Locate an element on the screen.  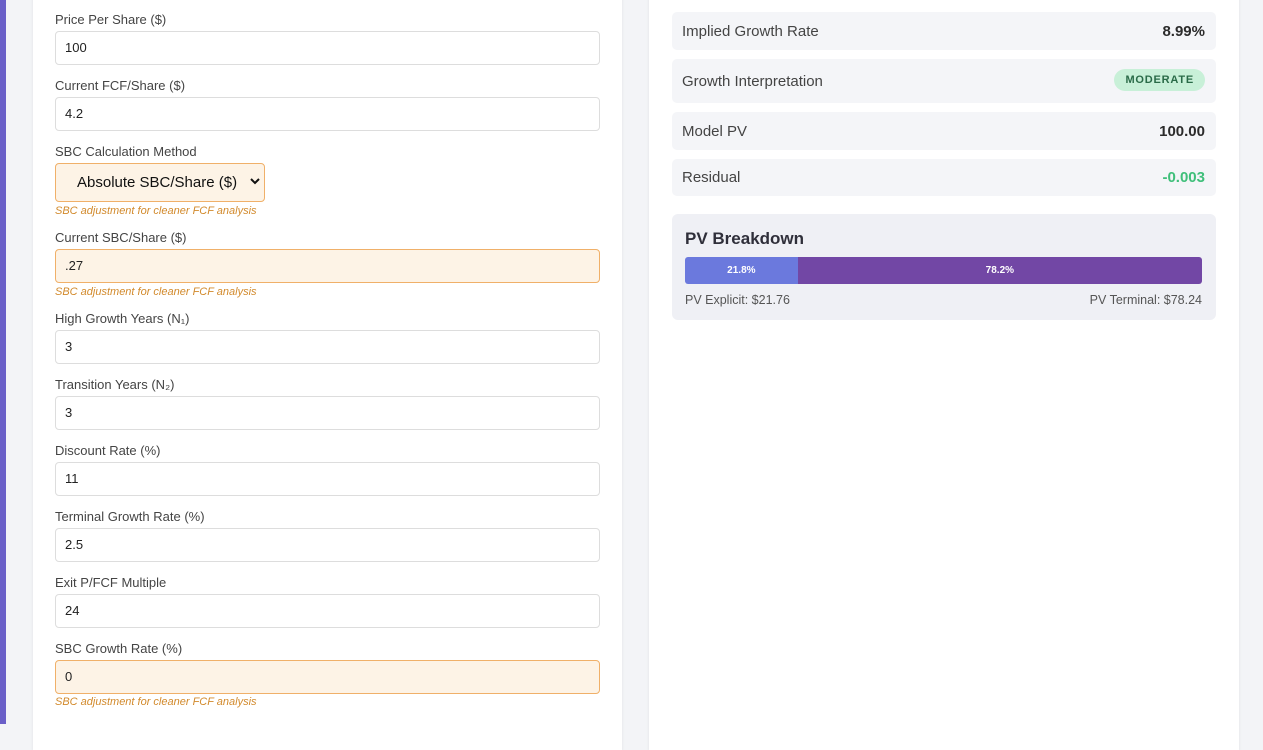
discount-rate-label: Discount Rate (%) is located at coordinates (108, 450).